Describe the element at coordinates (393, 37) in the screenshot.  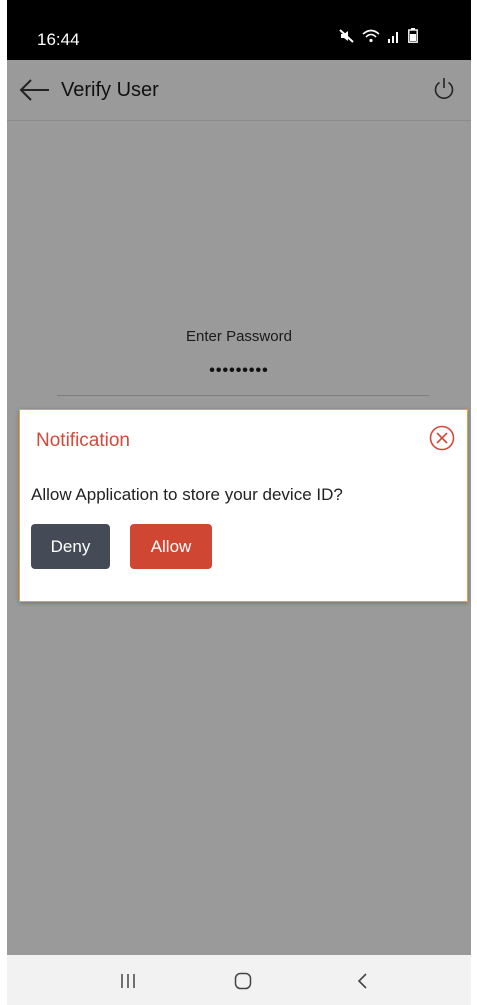
I see `signal-icon` at that location.